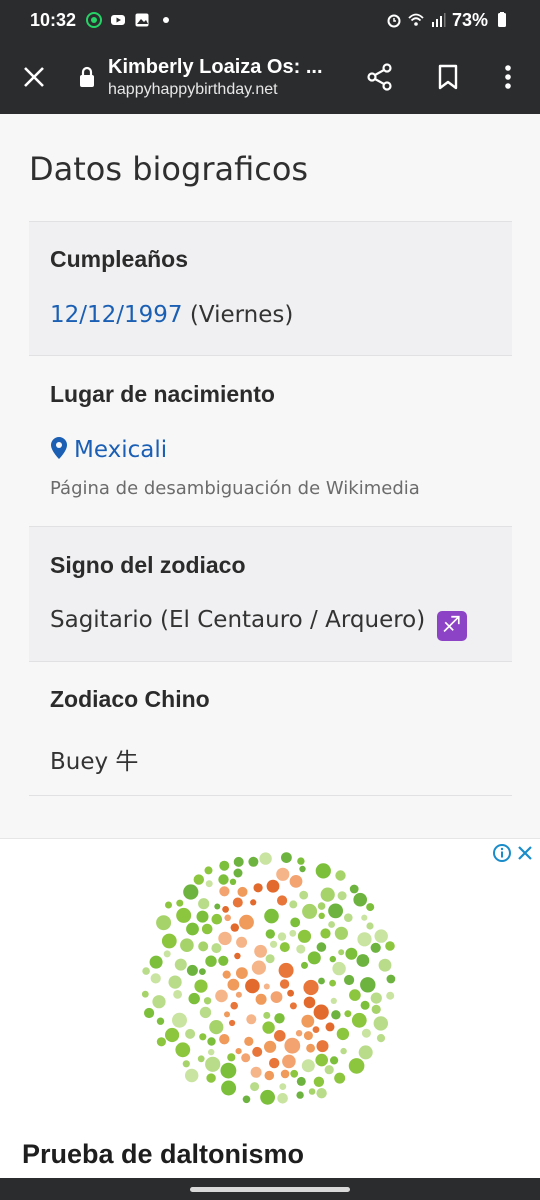 The height and width of the screenshot is (1200, 540). Describe the element at coordinates (94, 20) in the screenshot. I see `whatsapp-icon` at that location.